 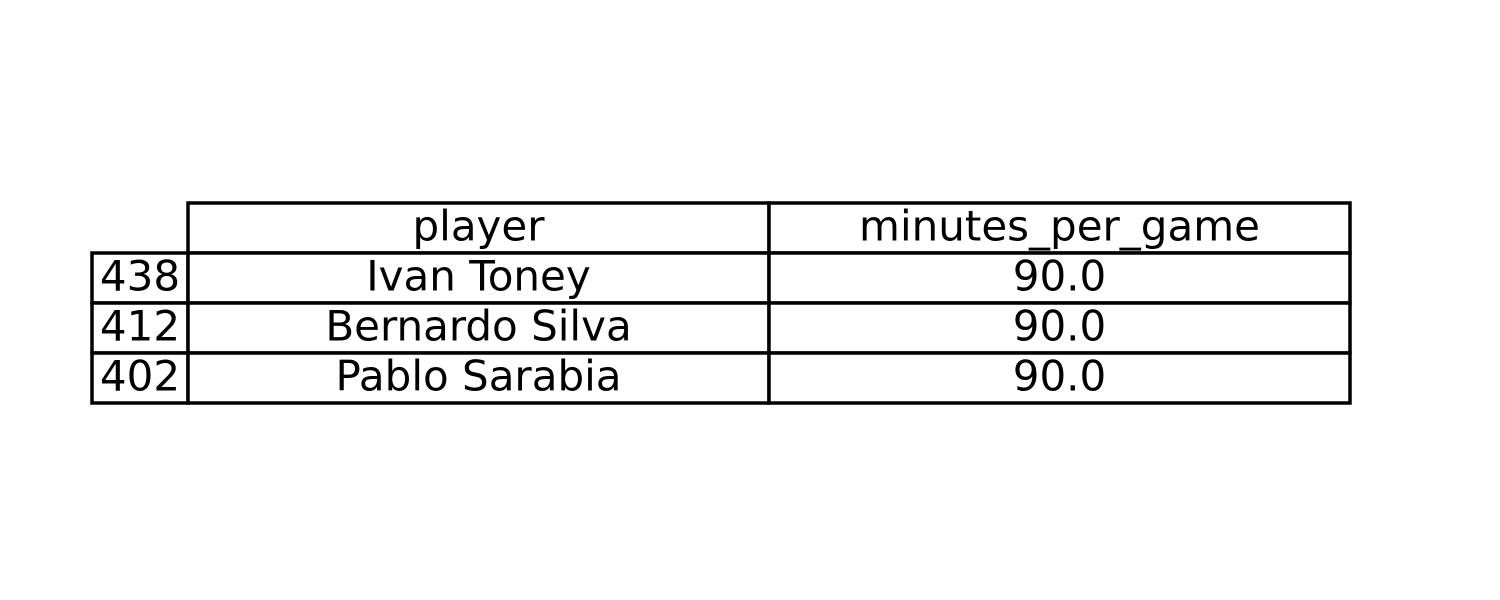 I want to click on cell-value-player: Ivan Toney, so click(x=478, y=276).